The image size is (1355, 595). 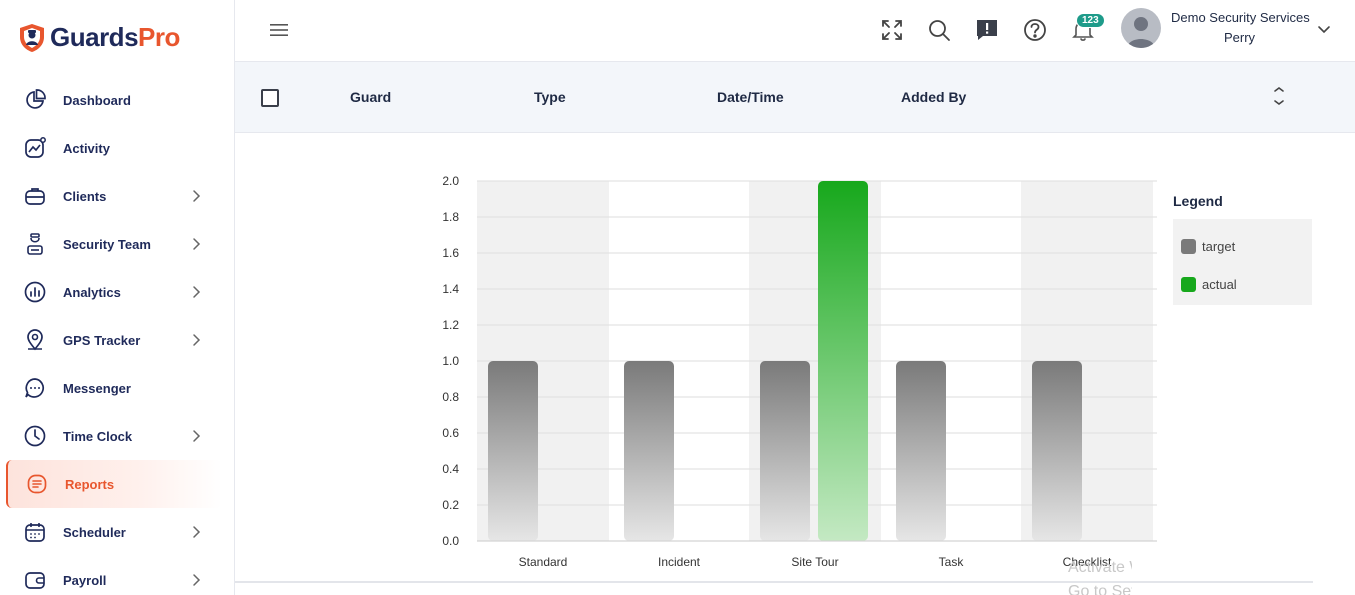 I want to click on y-tick-label: 1.2, so click(x=450, y=325).